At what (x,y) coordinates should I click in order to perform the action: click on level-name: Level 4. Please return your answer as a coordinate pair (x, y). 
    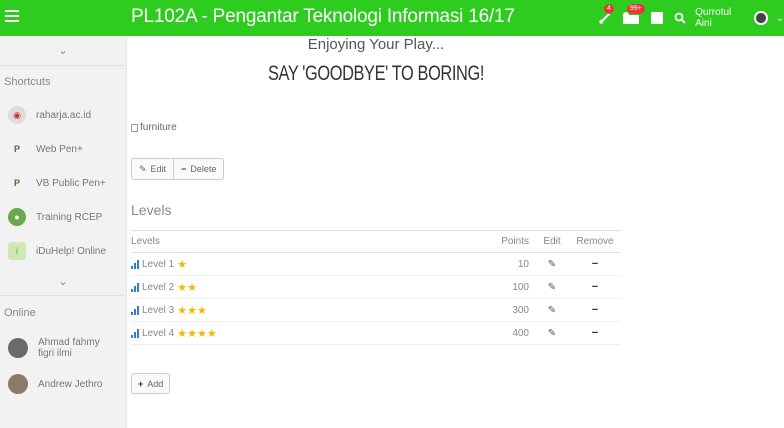
    Looking at the image, I should click on (158, 333).